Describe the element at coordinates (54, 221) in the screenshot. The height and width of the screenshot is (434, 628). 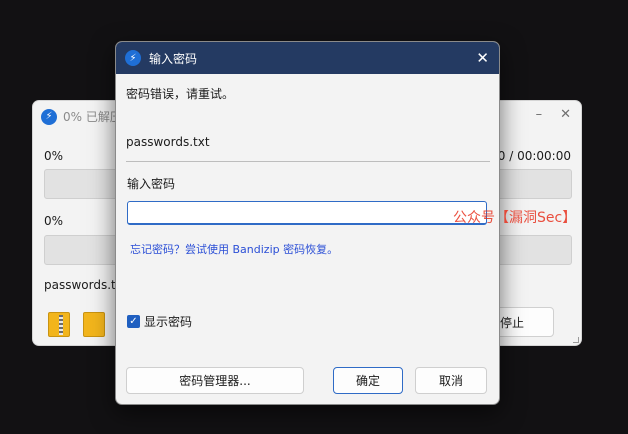
I see `file-percent: 0%` at that location.